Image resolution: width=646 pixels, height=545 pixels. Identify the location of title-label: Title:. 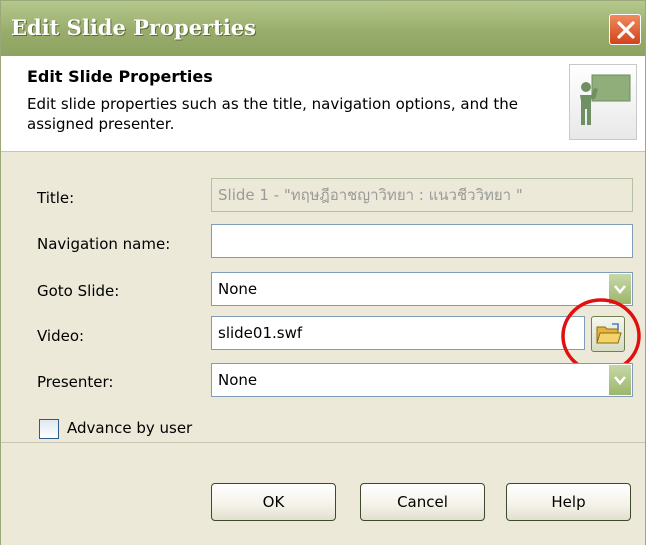
(56, 198).